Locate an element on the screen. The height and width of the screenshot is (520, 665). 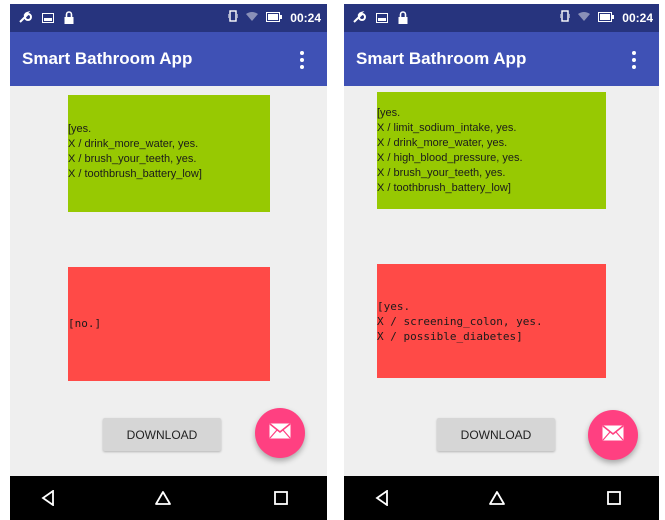
alerts-box: [no.] is located at coordinates (169, 324).